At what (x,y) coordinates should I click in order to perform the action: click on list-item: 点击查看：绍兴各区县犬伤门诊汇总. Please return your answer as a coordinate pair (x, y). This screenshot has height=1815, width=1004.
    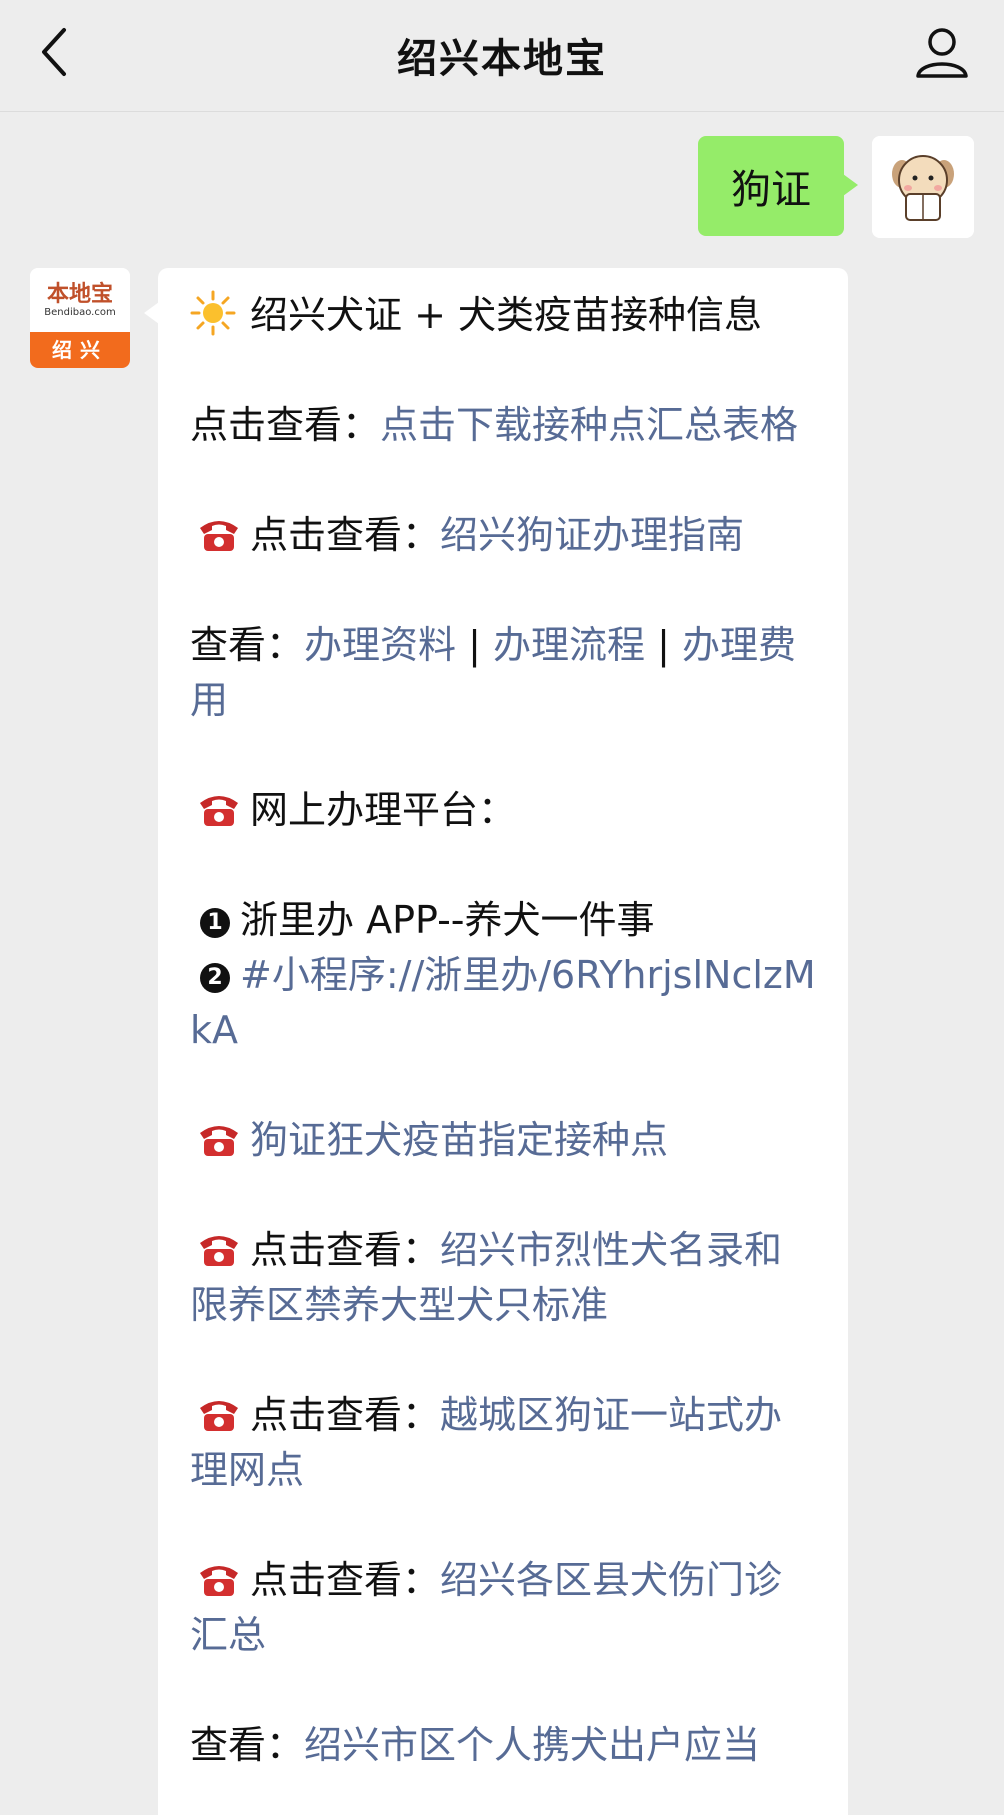
    Looking at the image, I should click on (503, 1608).